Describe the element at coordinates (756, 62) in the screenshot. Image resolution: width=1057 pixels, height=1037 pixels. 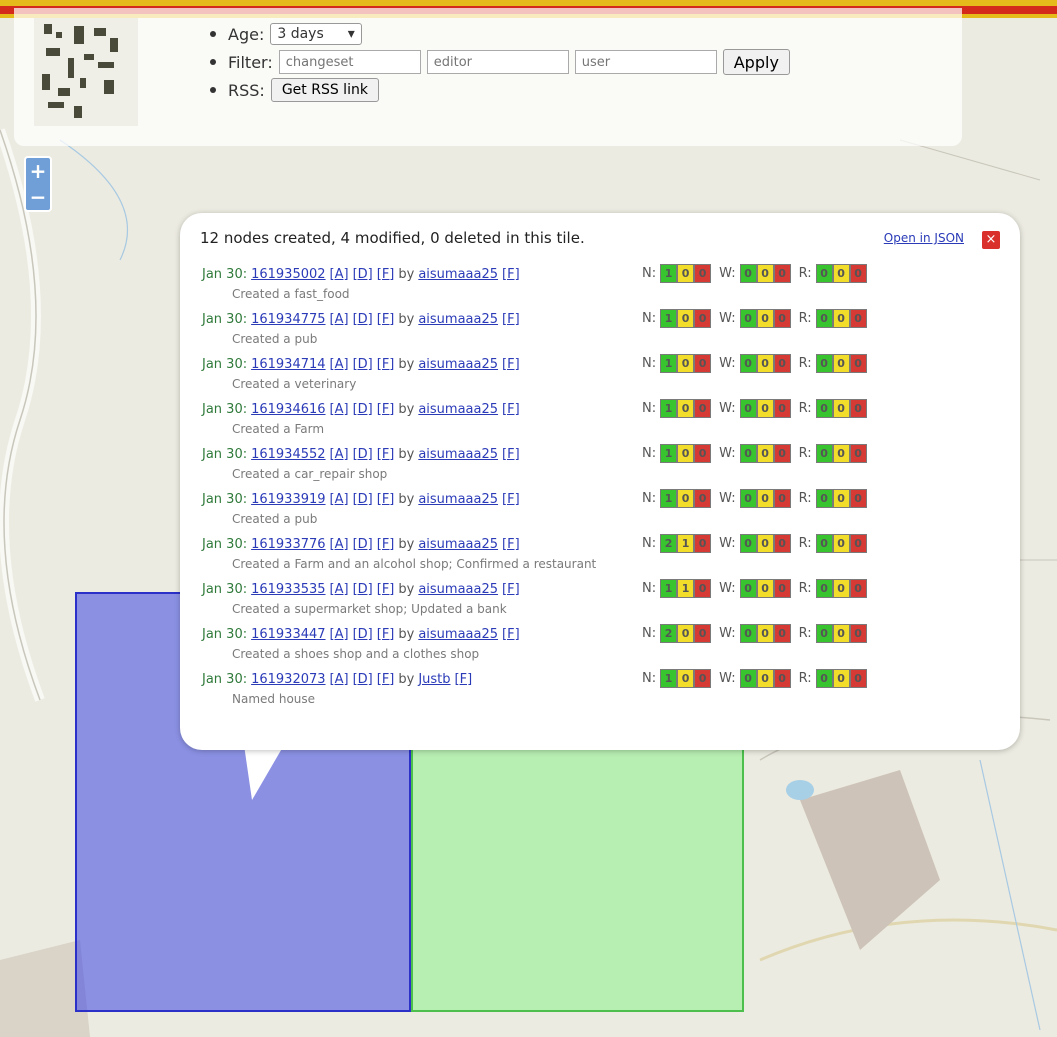
I see `apply-button: Apply` at that location.